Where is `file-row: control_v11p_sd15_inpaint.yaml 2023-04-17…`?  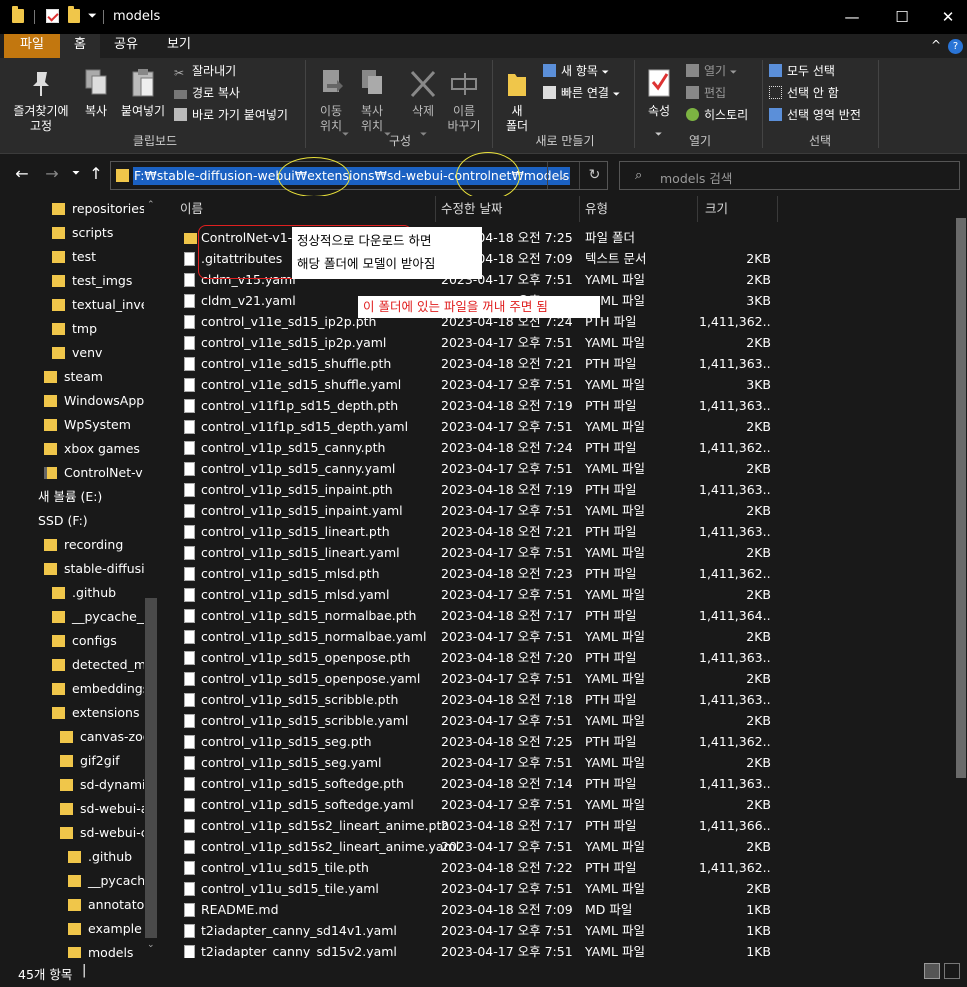 file-row: control_v11p_sd15_inpaint.yaml 2023-04-17… is located at coordinates (554, 510).